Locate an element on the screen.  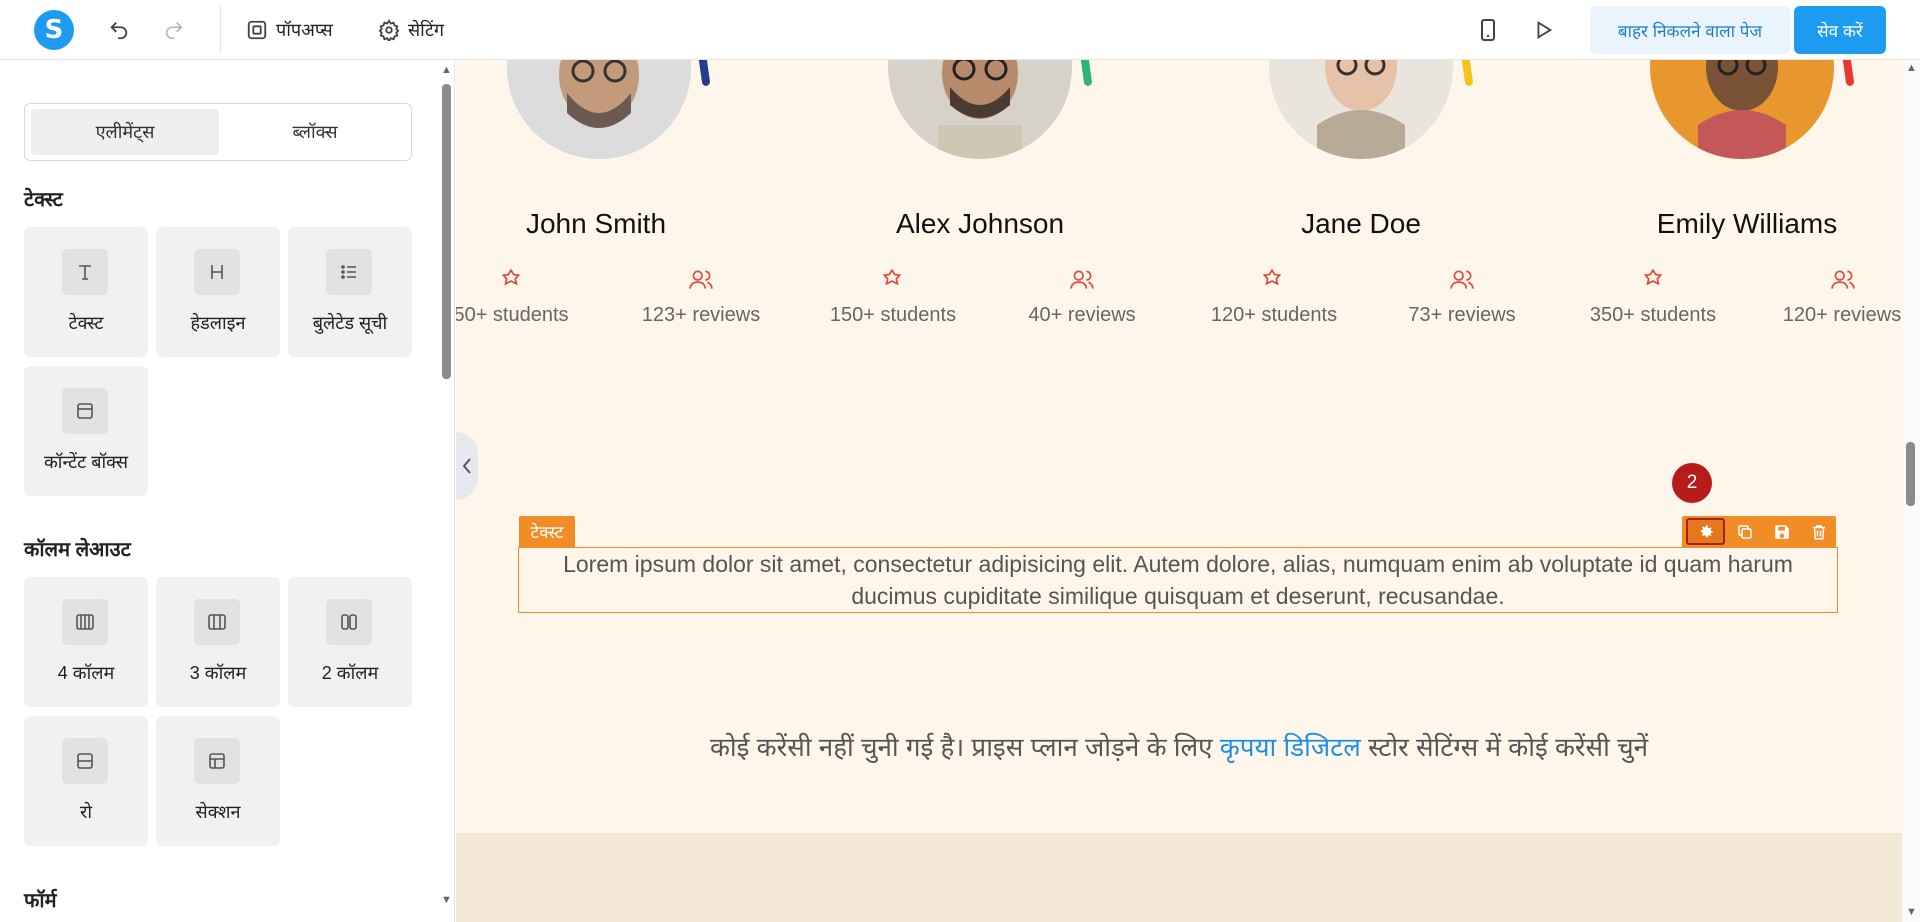
sidebar-tabs: एलीमेंट्स ब्लॉक्स is located at coordinates (218, 132).